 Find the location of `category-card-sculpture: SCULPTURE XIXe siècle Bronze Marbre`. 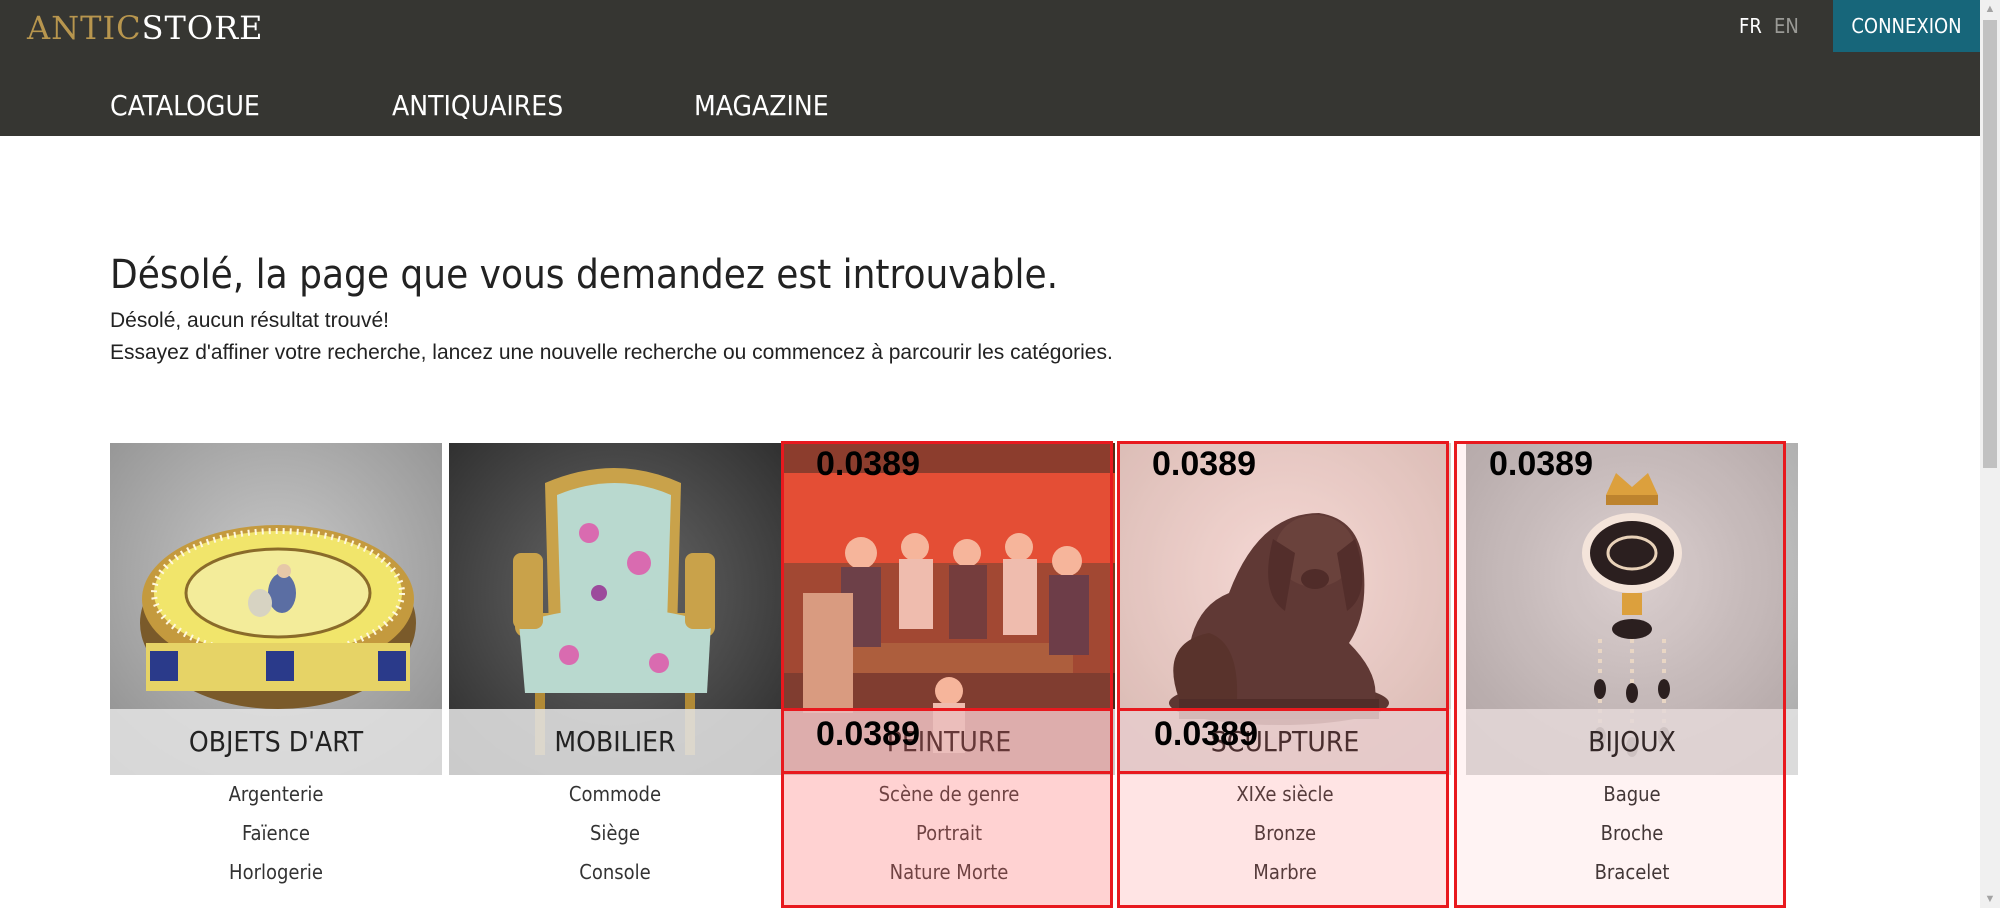

category-card-sculpture: SCULPTURE XIXe siècle Bronze Marbre is located at coordinates (1285, 675).